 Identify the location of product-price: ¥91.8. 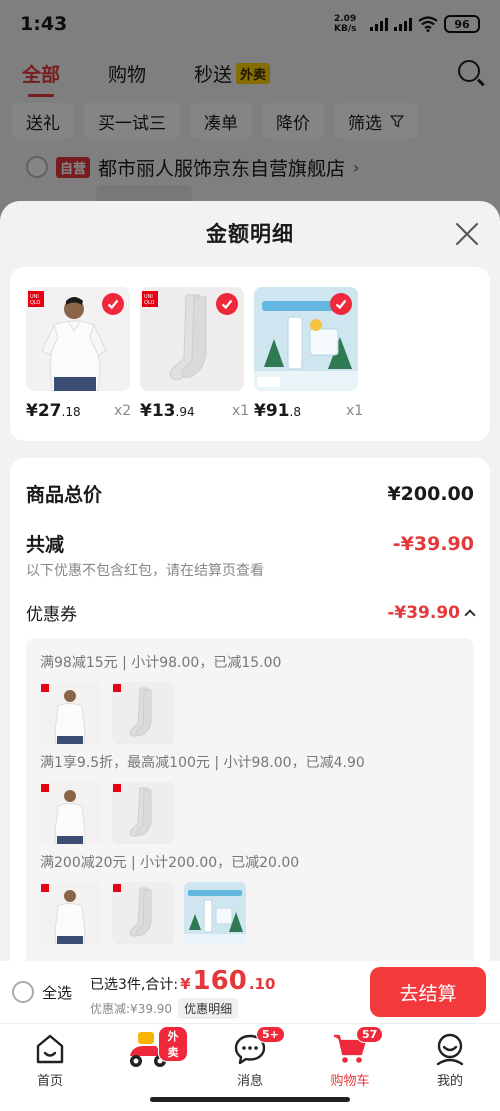
(277, 411).